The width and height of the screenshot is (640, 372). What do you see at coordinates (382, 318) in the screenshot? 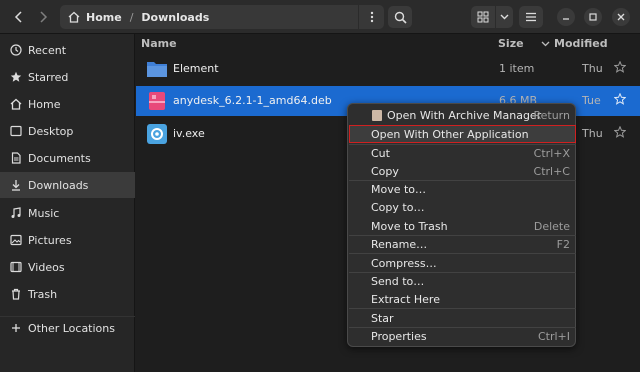
I see `menu-item-label: Star` at bounding box center [382, 318].